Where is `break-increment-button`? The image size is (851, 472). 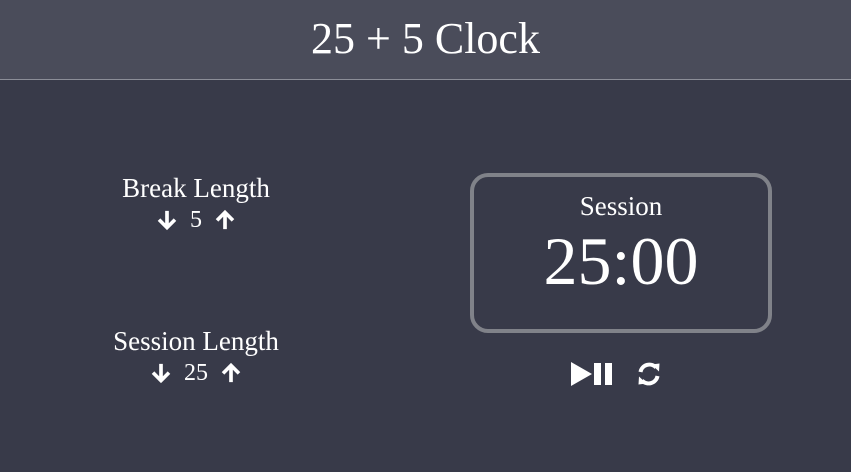 break-increment-button is located at coordinates (225, 220).